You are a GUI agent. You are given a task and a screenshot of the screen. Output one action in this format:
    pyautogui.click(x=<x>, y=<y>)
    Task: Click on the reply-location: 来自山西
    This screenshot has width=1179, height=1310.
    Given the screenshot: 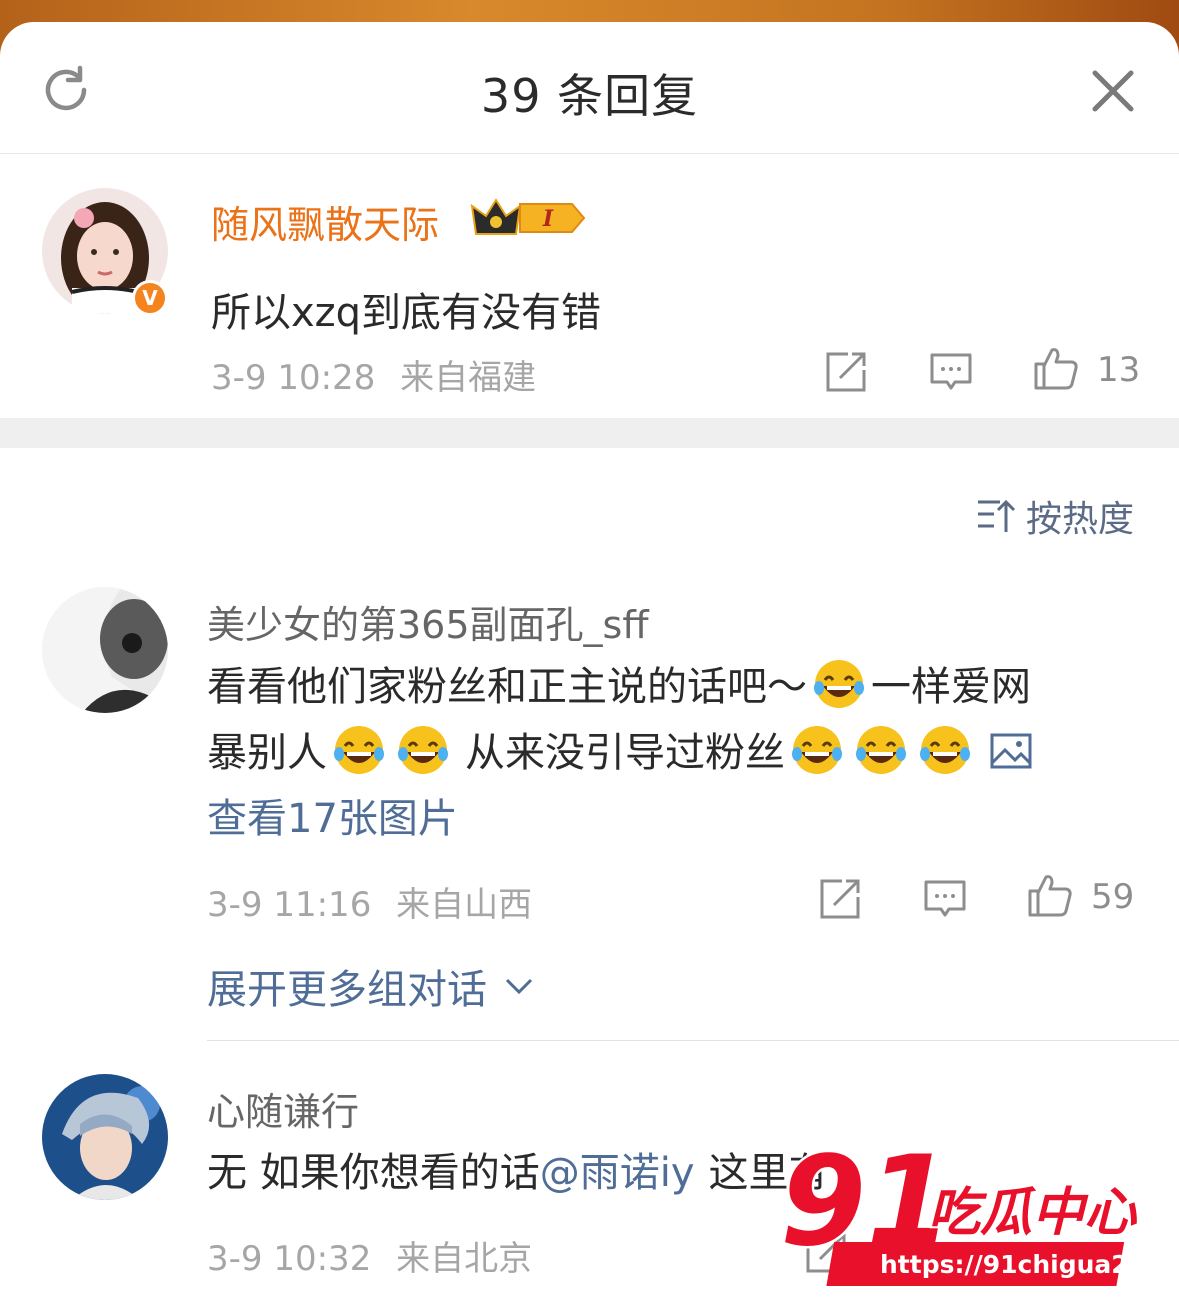 What is the action you would take?
    pyautogui.click(x=464, y=905)
    